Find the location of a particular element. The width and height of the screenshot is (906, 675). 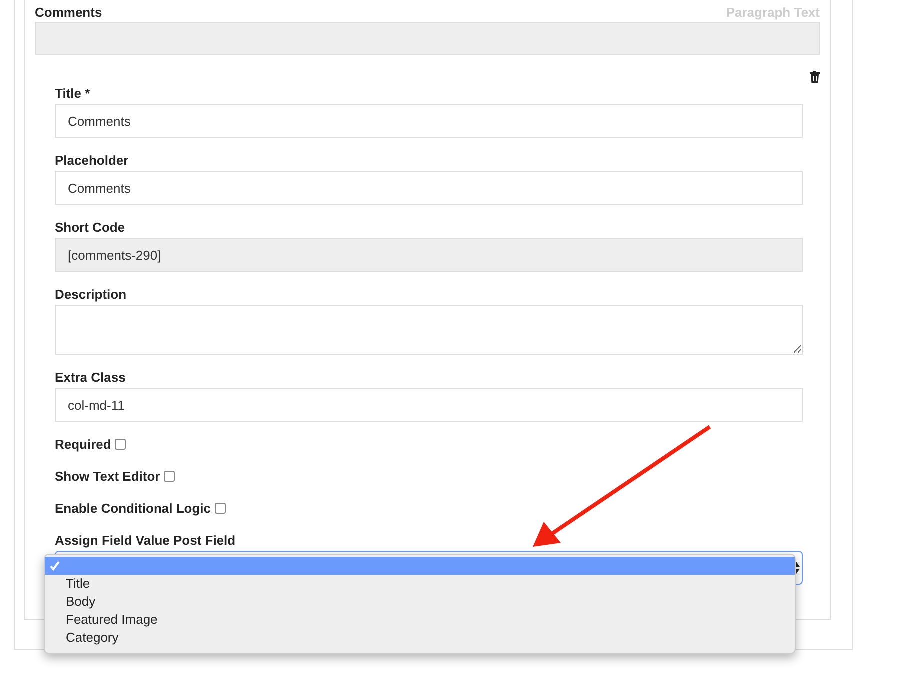

checkbox-label: Enable Conditional Logic is located at coordinates (133, 508).